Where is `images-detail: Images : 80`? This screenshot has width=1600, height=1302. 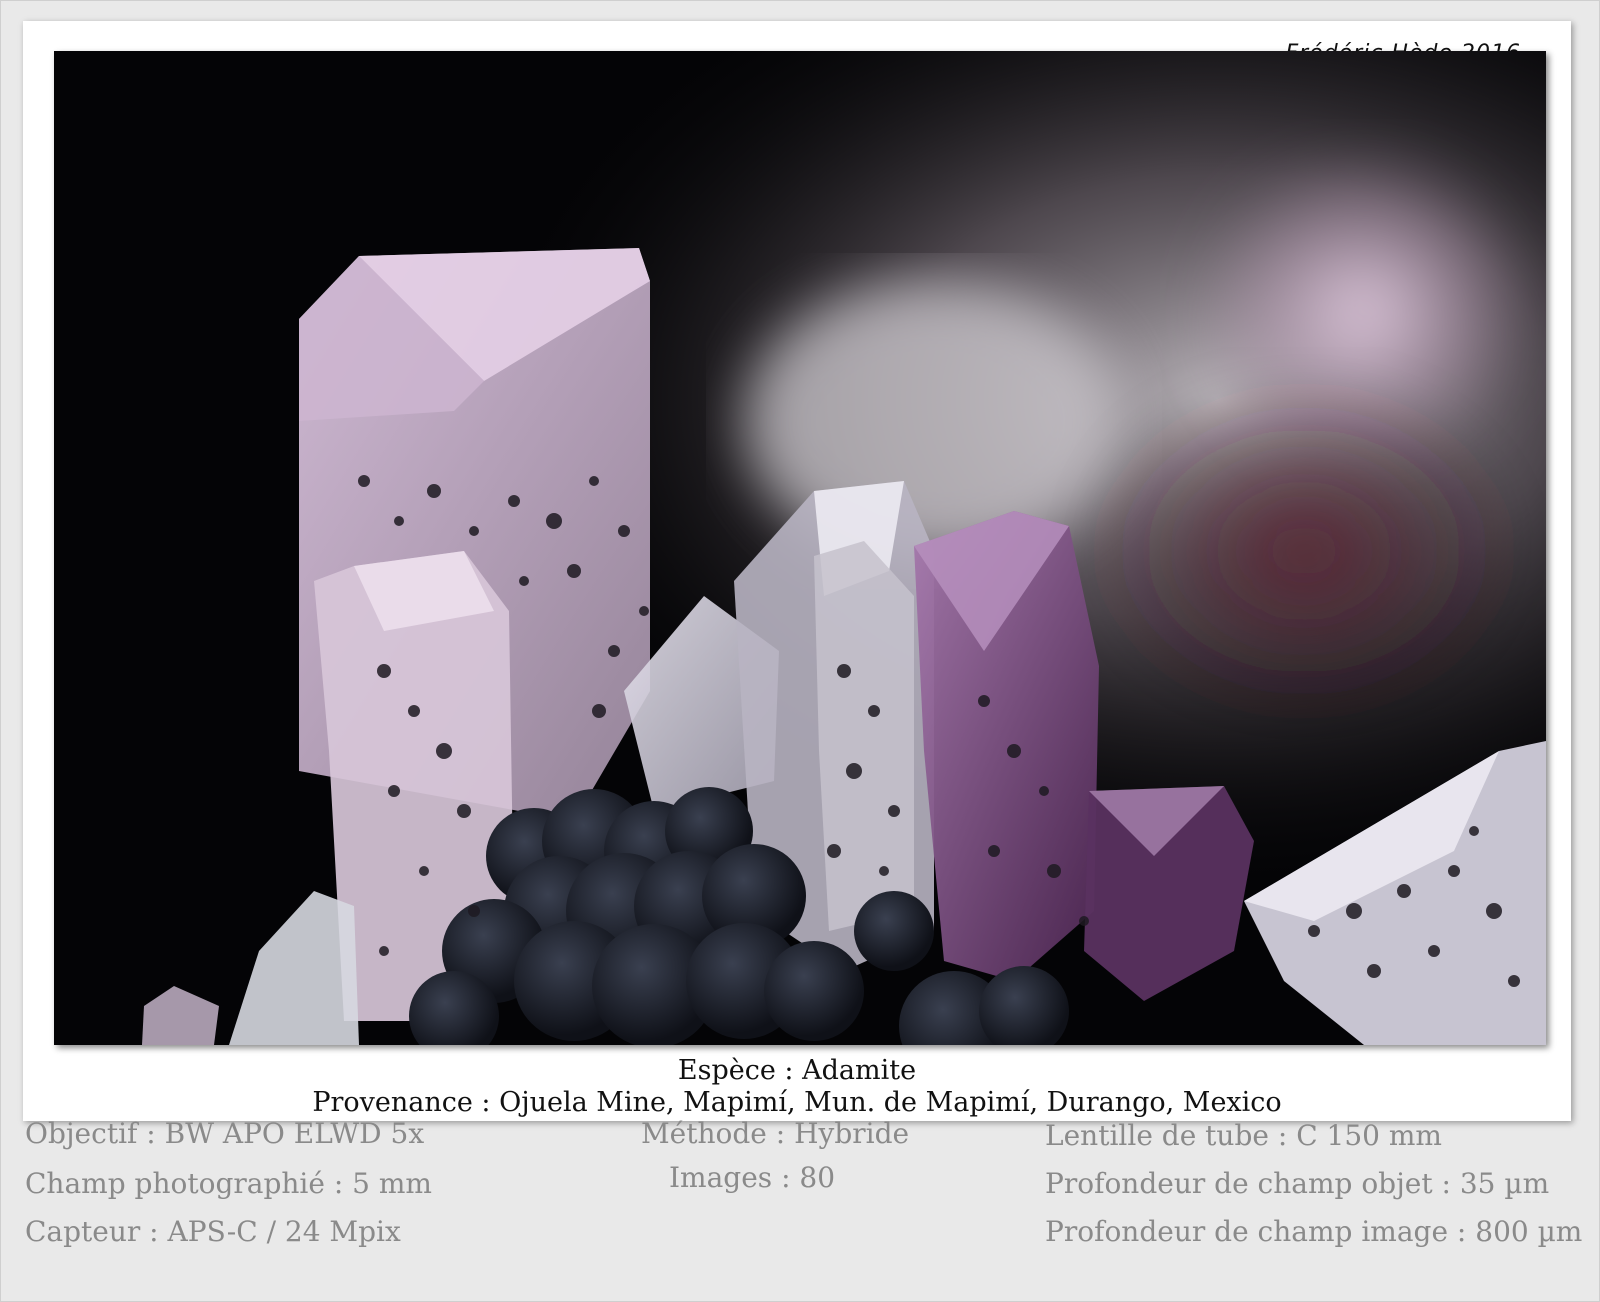 images-detail: Images : 80 is located at coordinates (752, 1177).